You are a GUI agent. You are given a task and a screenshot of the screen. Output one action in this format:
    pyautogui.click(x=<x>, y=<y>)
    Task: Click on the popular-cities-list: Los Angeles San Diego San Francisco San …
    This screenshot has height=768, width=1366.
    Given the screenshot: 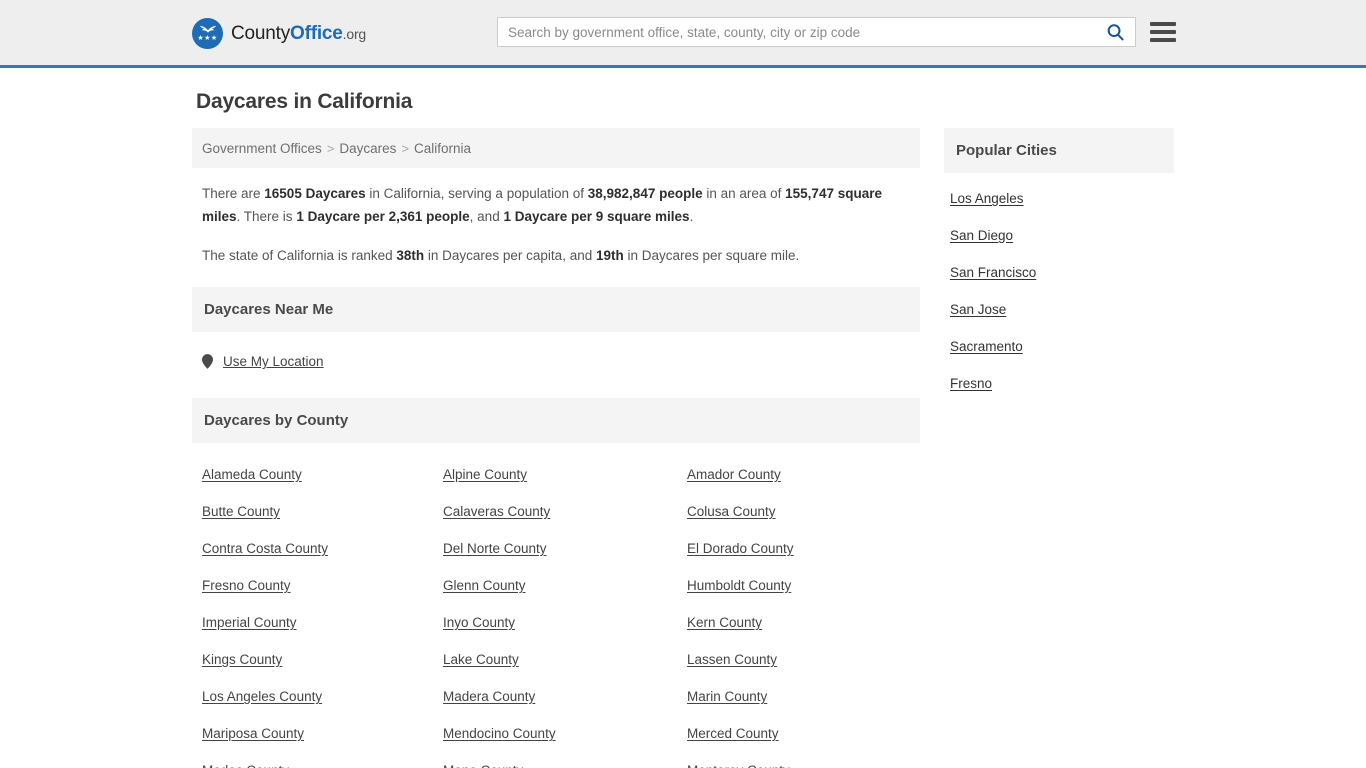 What is the action you would take?
    pyautogui.click(x=1059, y=282)
    